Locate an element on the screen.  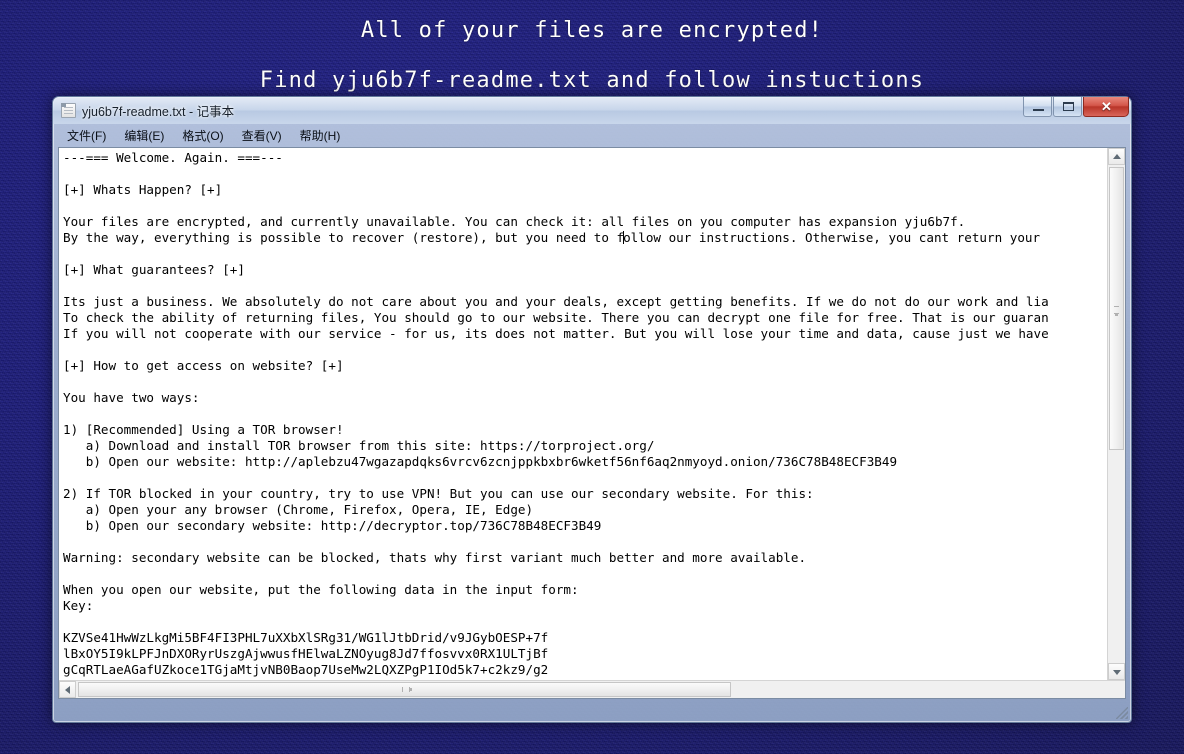
window-title: yju6b7f-readme.txt - 记事本 is located at coordinates (158, 112).